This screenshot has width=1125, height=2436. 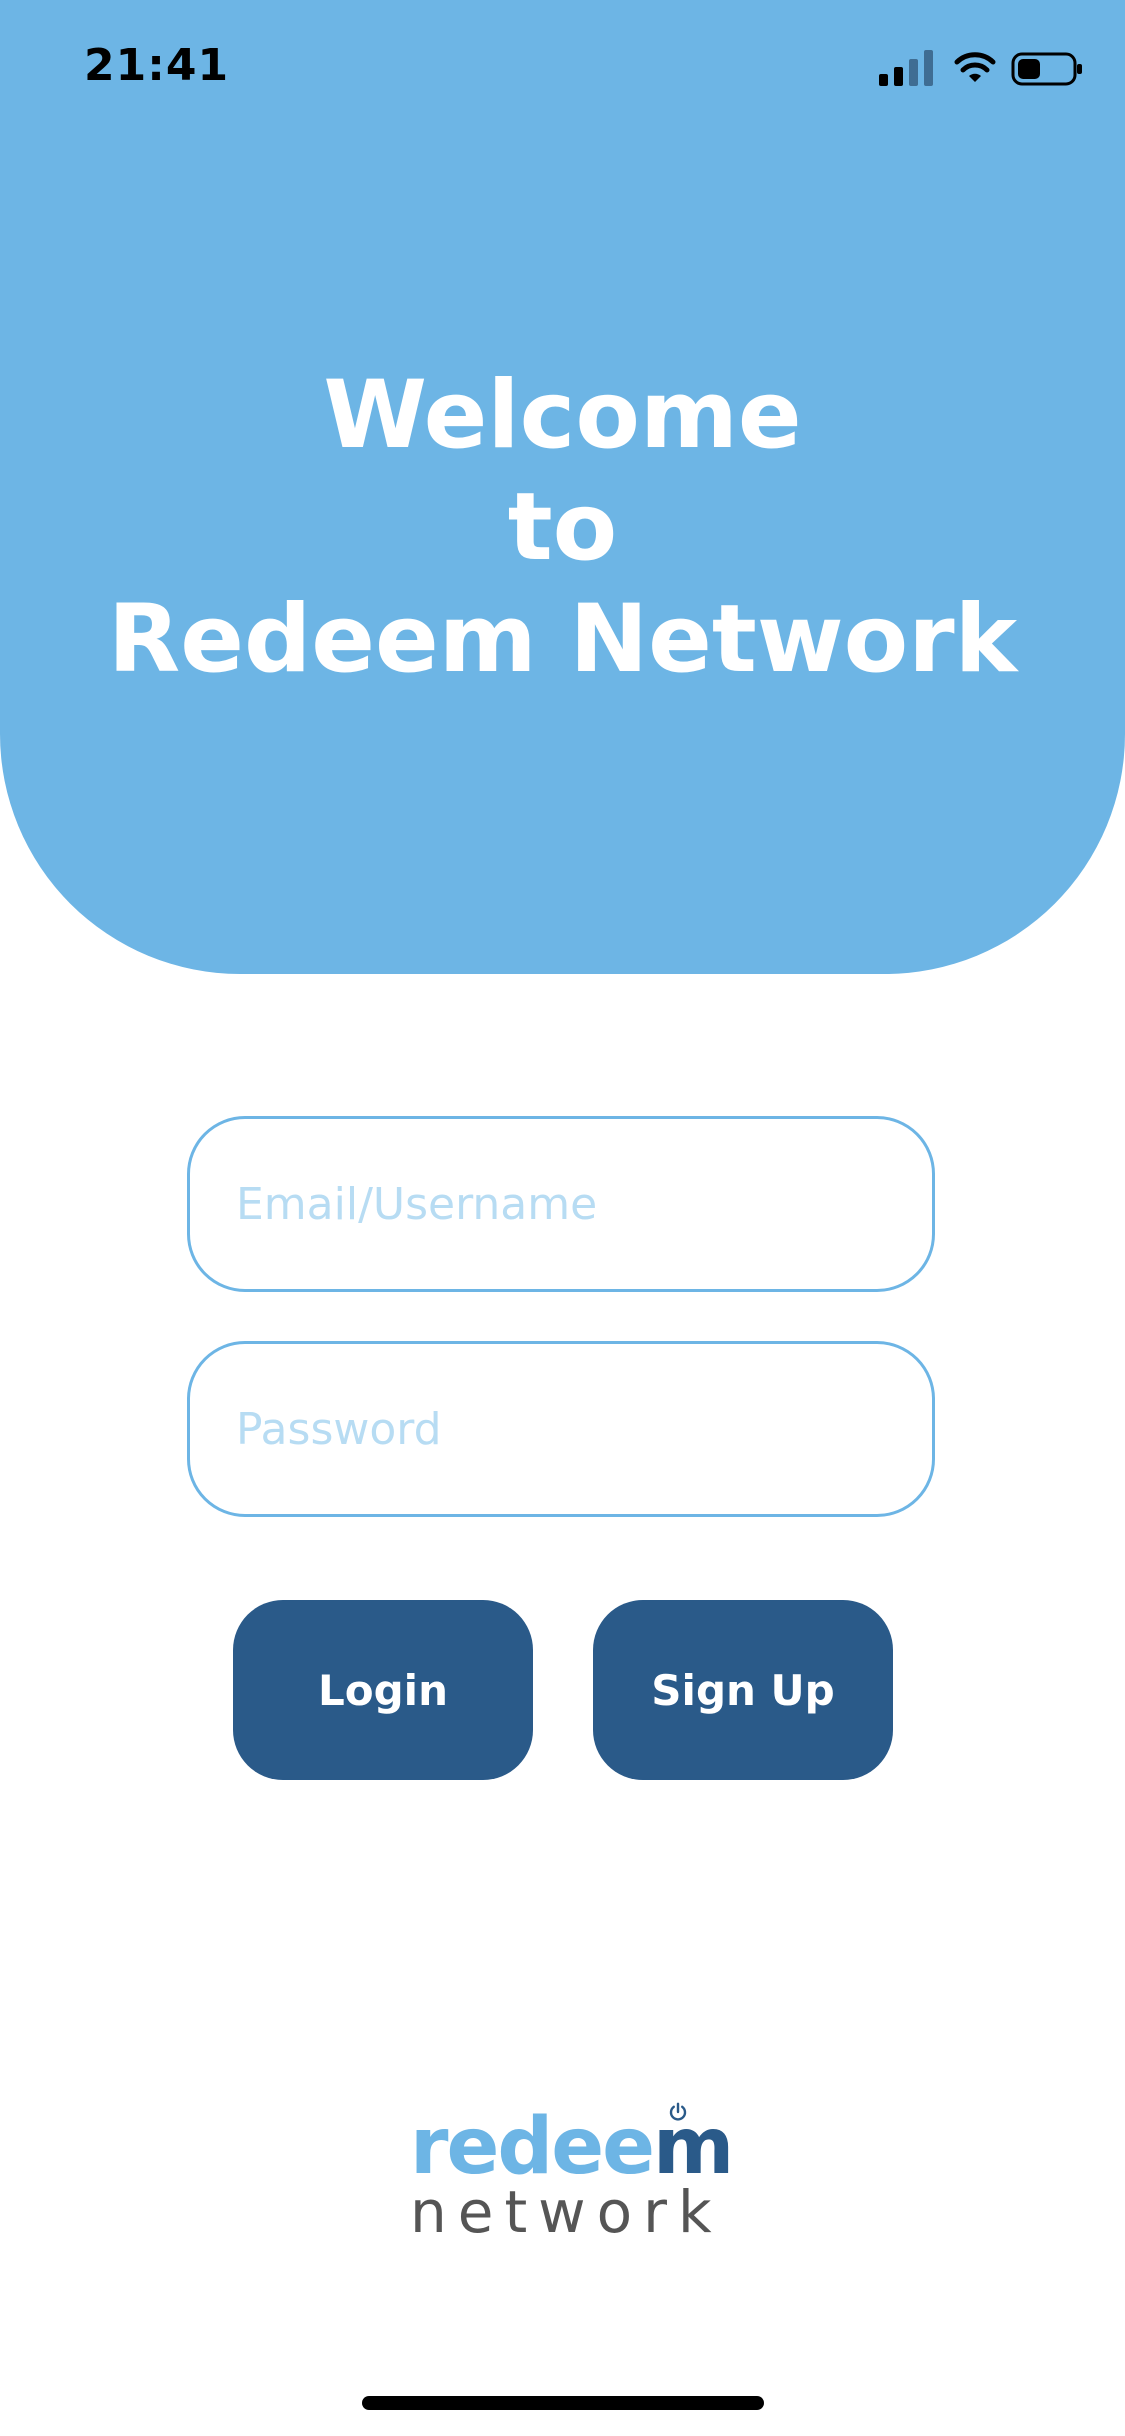 I want to click on welcome-line-3: Redeem Network, so click(x=562, y=639).